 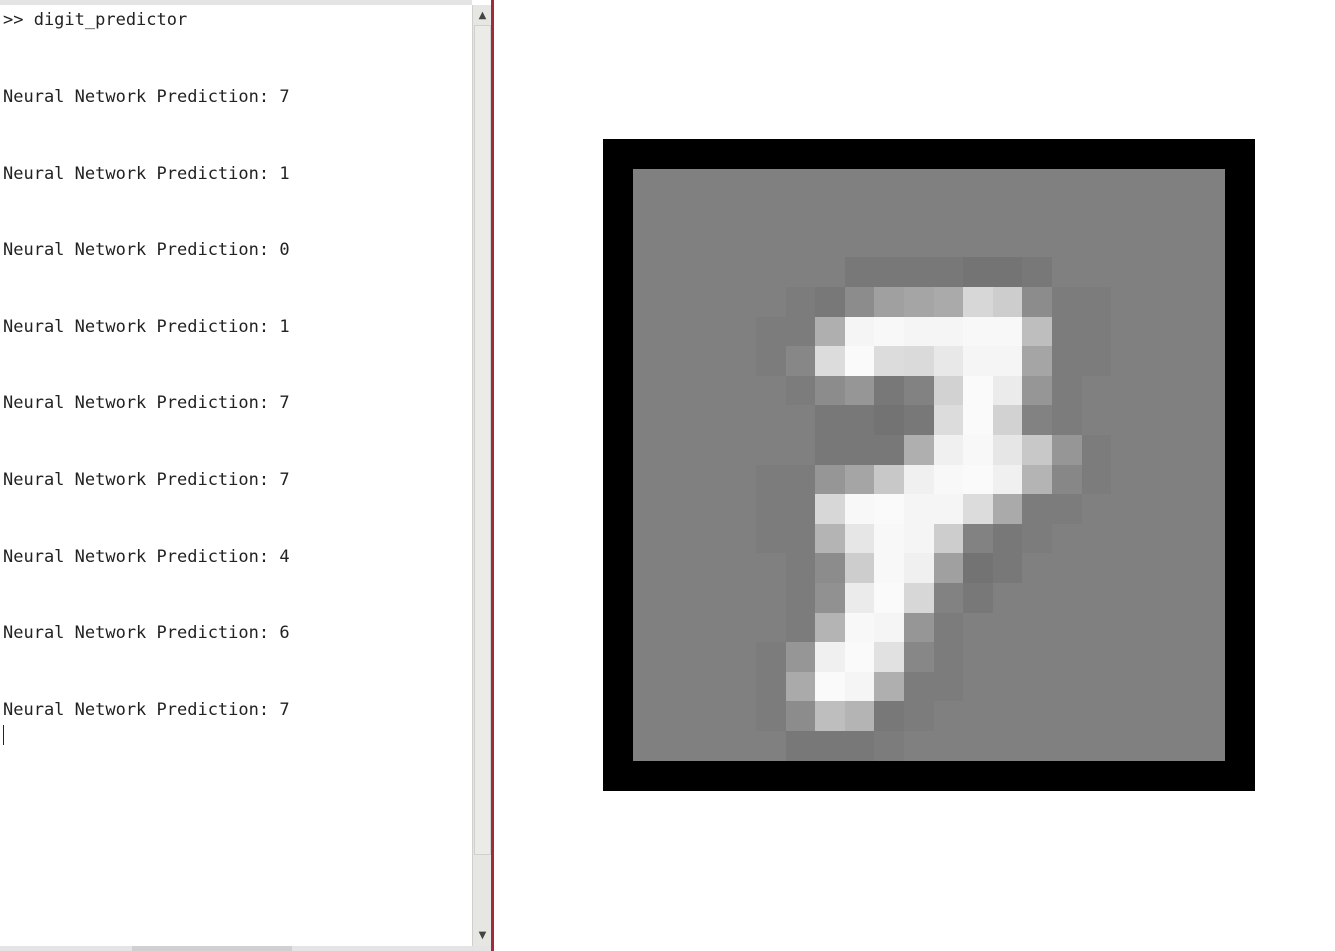 I want to click on horizontal-scrollbar, so click(x=245, y=948).